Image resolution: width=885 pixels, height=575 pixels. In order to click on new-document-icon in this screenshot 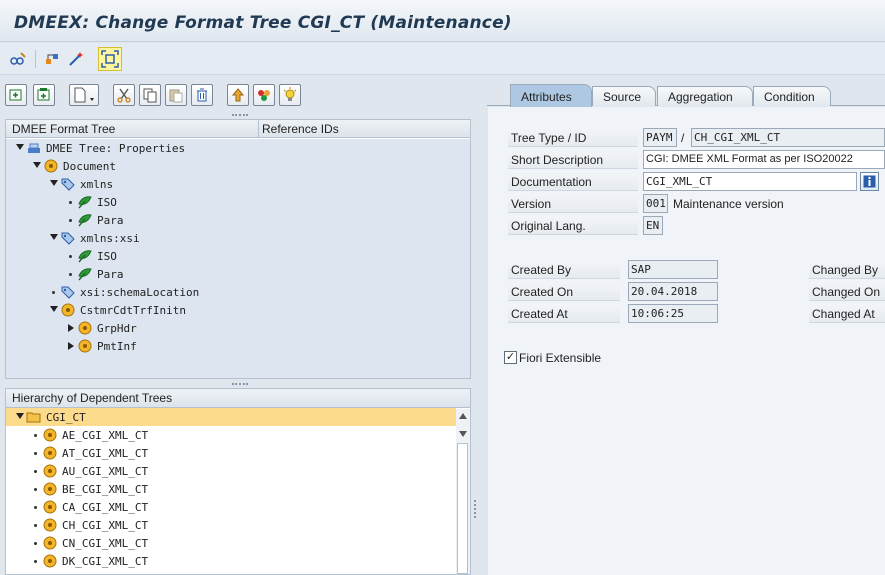, I will do `click(84, 95)`.